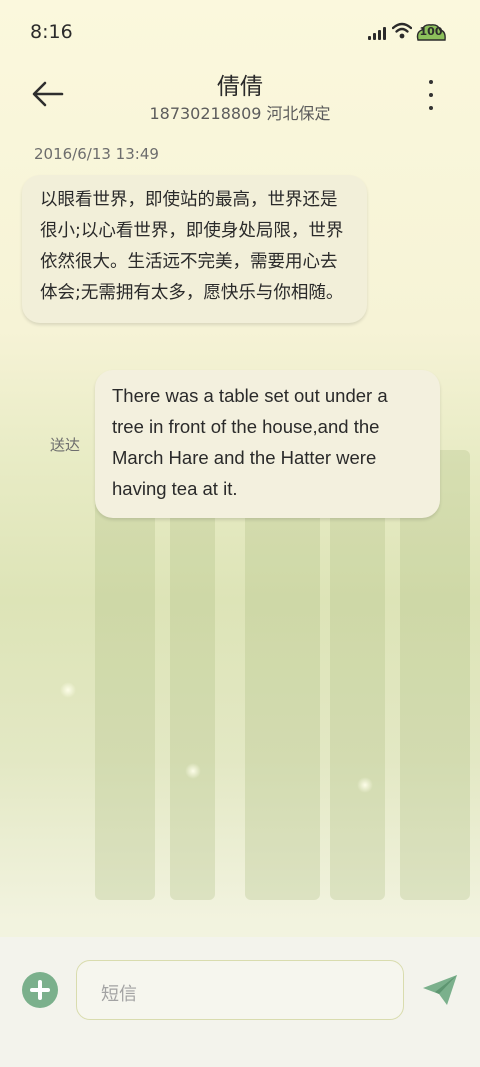 This screenshot has height=1067, width=480. Describe the element at coordinates (431, 95) in the screenshot. I see `more-options-button` at that location.